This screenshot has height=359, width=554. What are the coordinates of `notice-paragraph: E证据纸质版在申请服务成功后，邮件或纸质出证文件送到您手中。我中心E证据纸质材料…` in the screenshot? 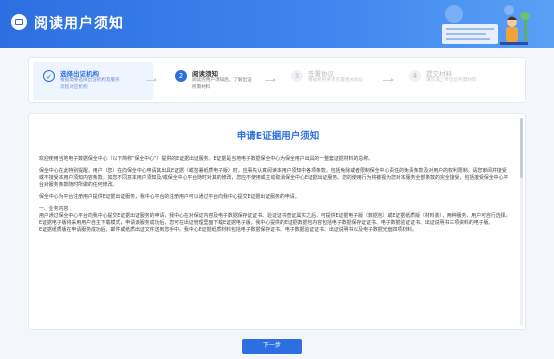 It's located at (228, 230).